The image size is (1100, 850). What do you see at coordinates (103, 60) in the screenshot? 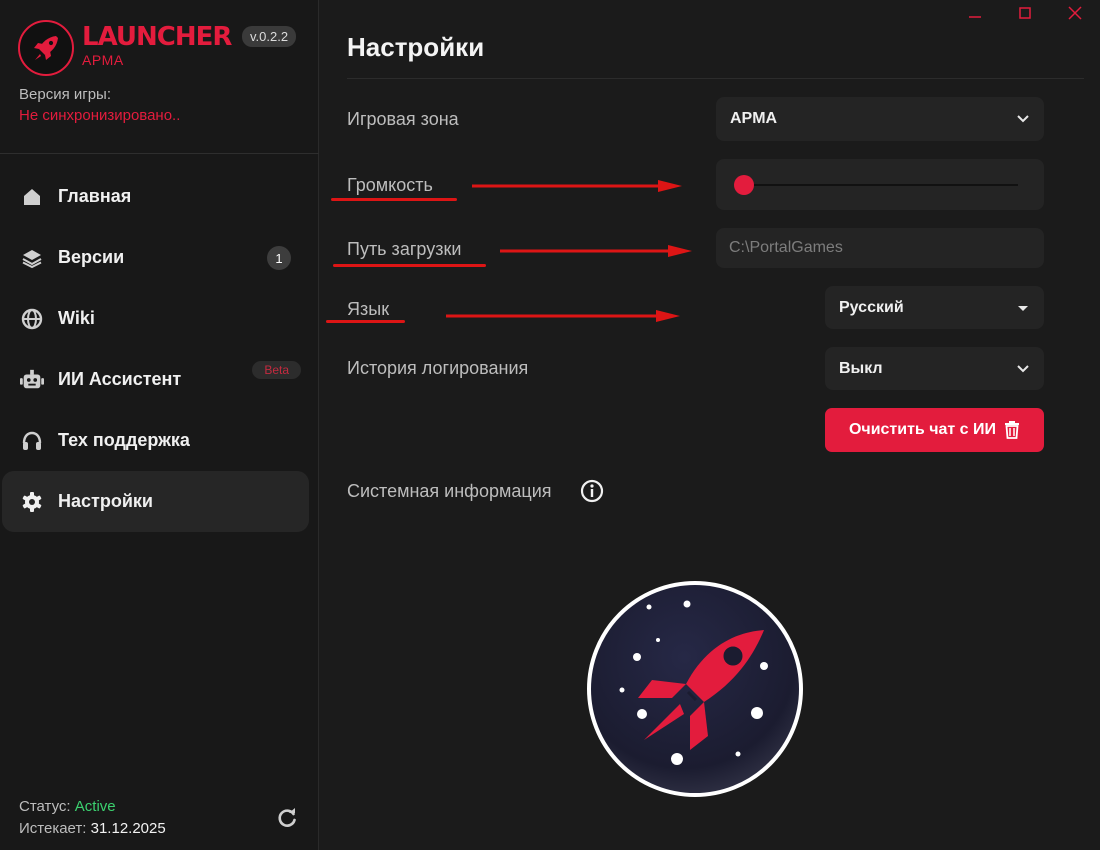
I see `brand-subtitle: APMA` at bounding box center [103, 60].